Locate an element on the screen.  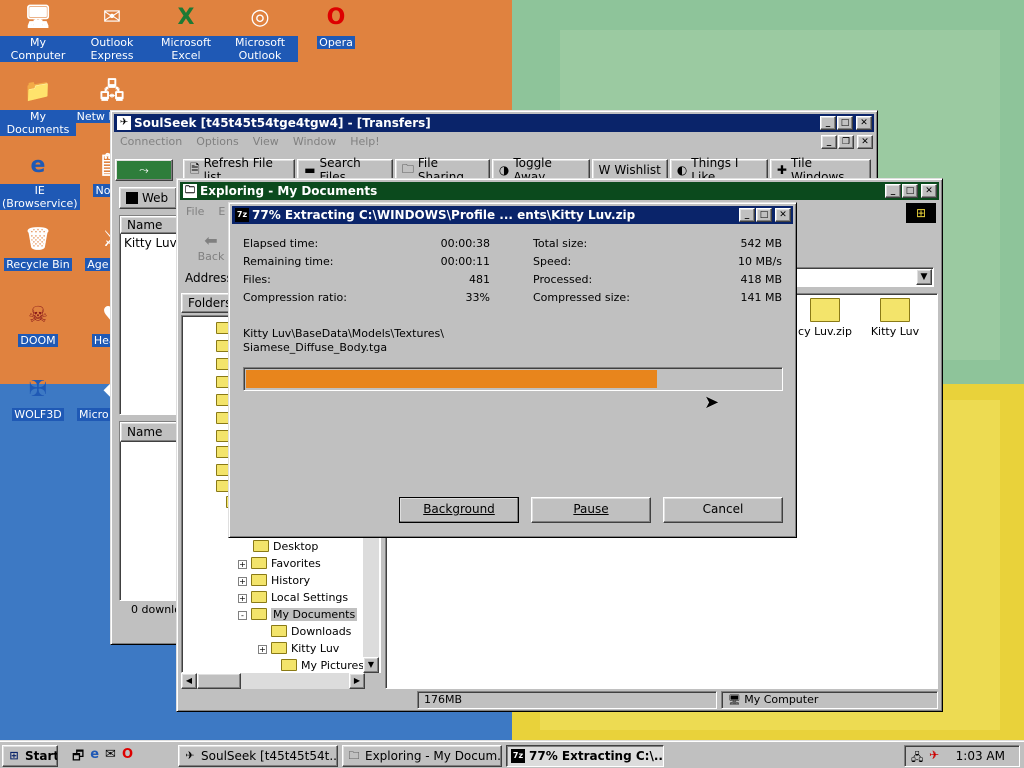
explorer-titlebar: 🗀 Exploring - My Documents _ □ ✕ is located at coordinates (559, 191).